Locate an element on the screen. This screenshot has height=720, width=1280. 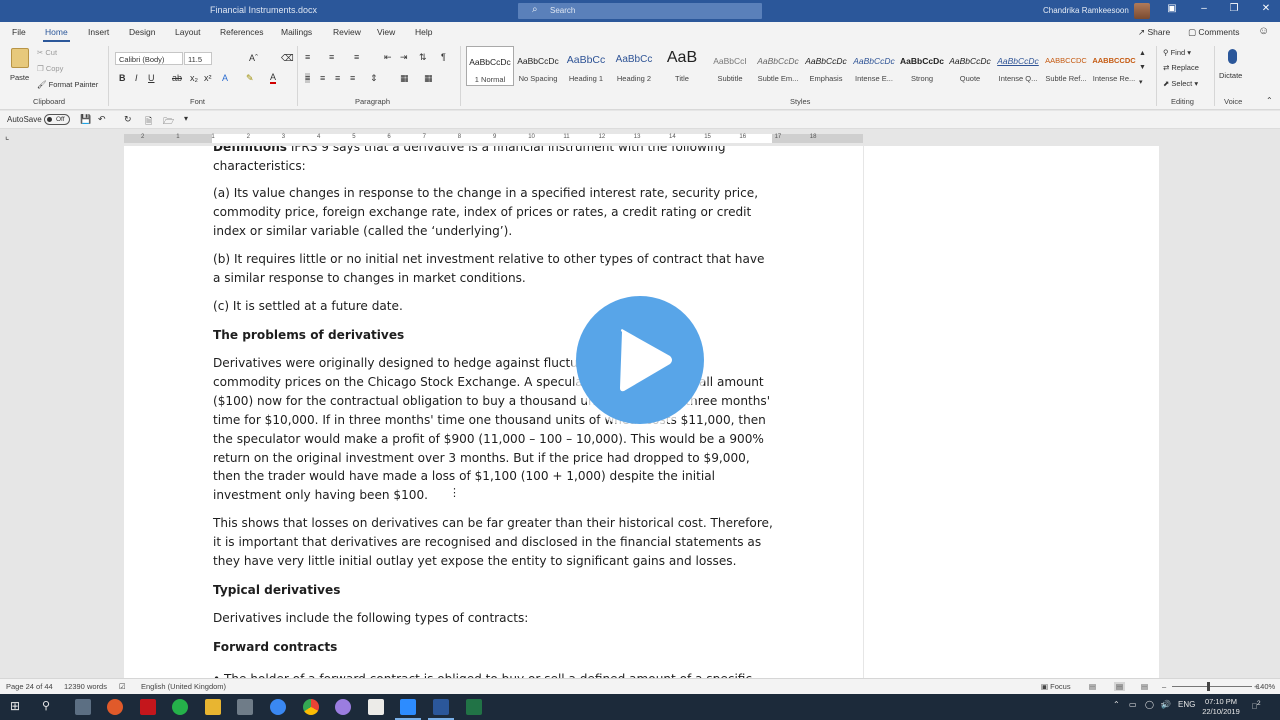
strikethrough-icon: ab is located at coordinates (177, 78).